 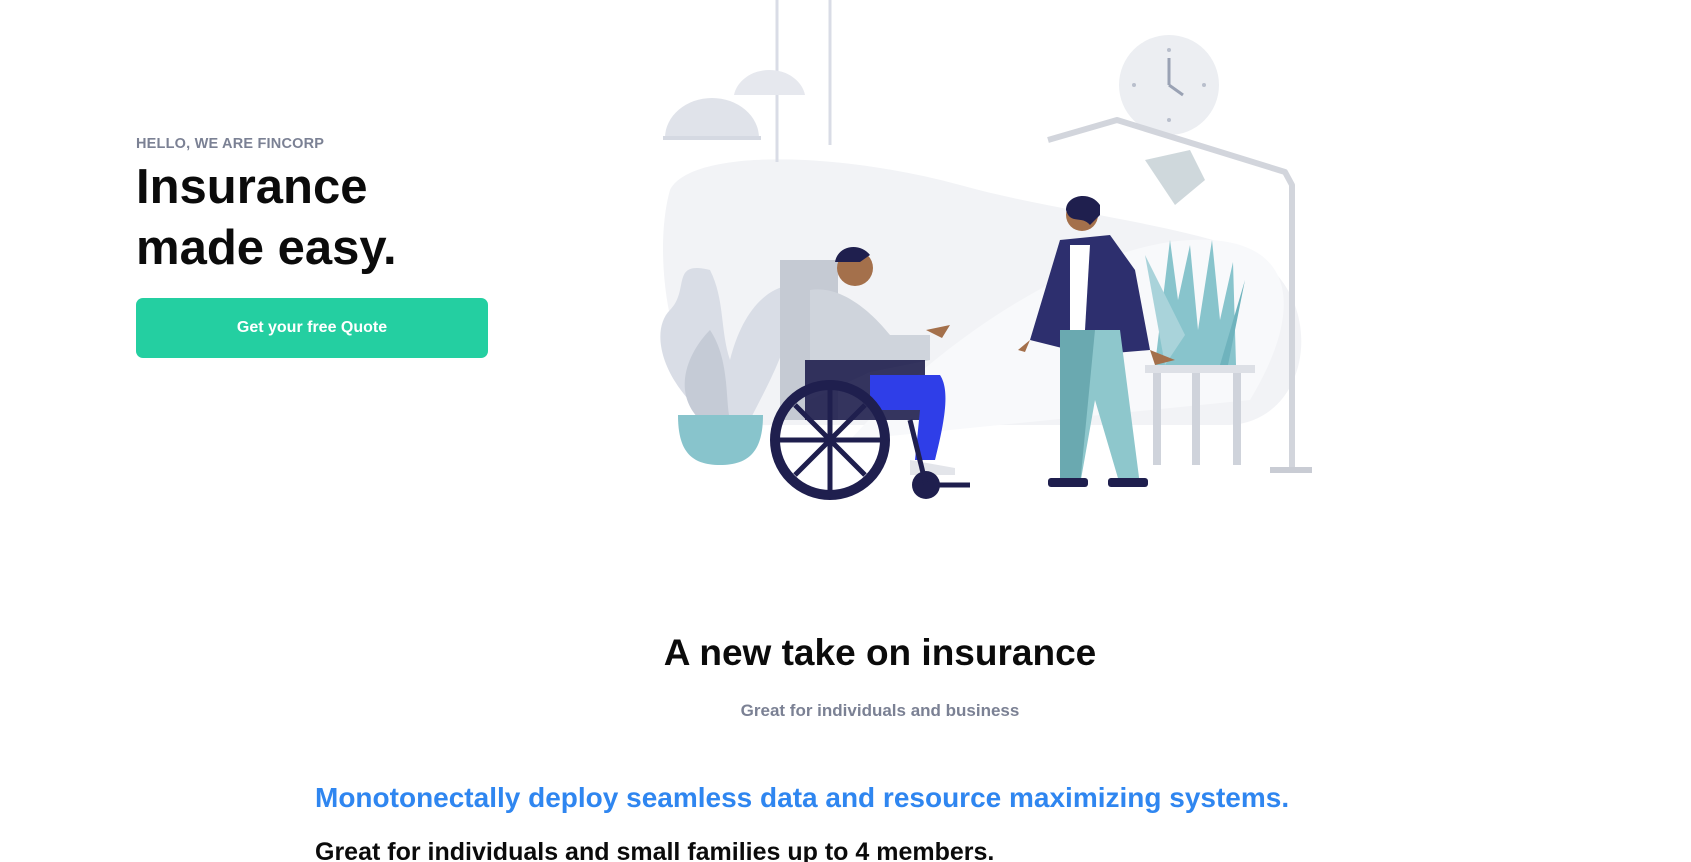 What do you see at coordinates (312, 328) in the screenshot?
I see `get-free-quote-button: Get your free Quote` at bounding box center [312, 328].